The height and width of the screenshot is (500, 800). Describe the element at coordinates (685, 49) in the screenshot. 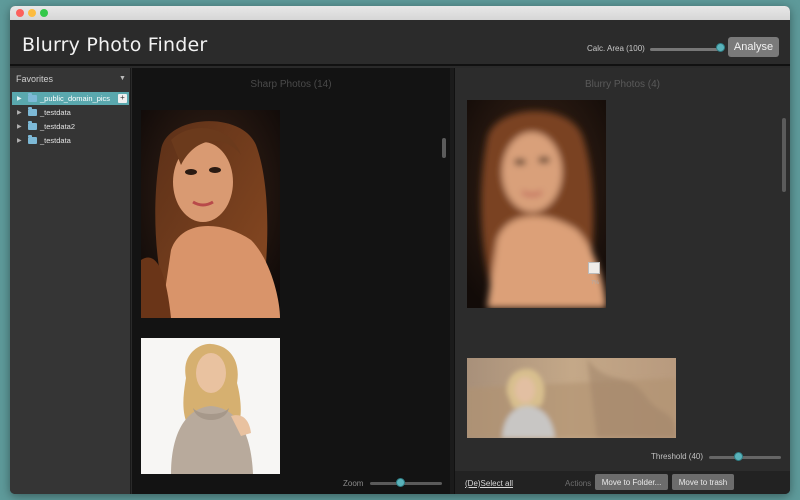

I see `calc-area-slider-track` at that location.